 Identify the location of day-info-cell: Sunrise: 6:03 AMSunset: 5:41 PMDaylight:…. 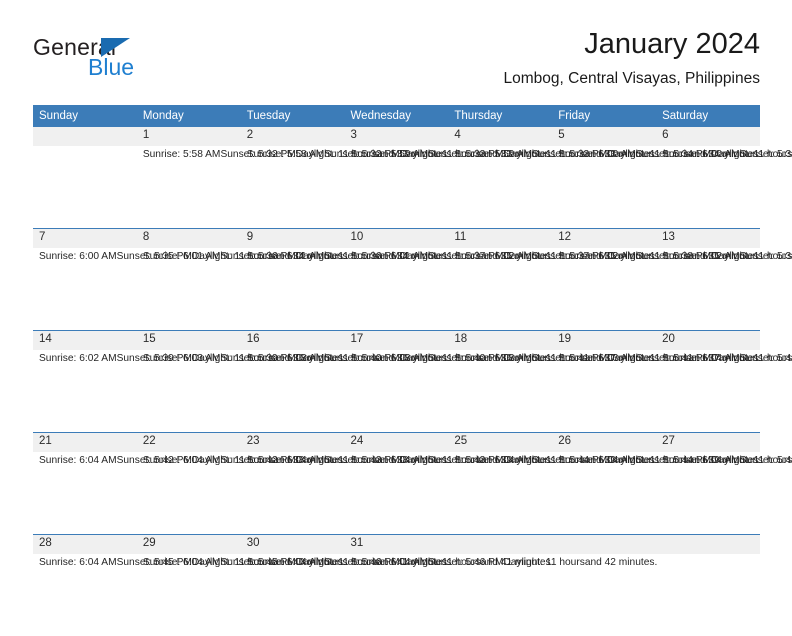
(604, 391).